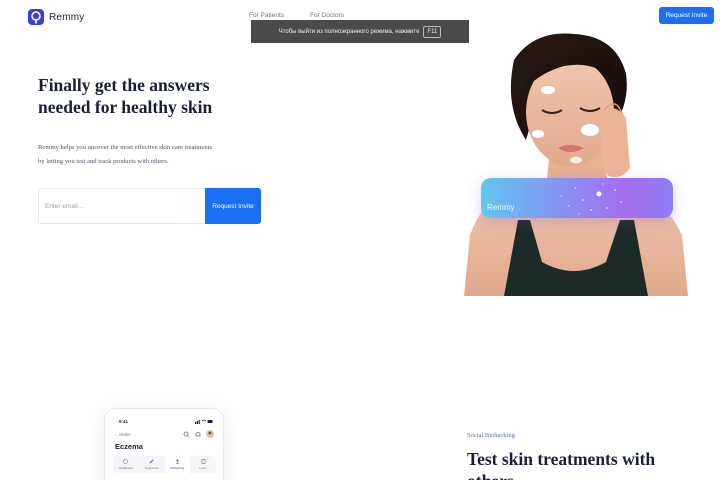 This screenshot has width=720, height=480. What do you see at coordinates (591, 199) in the screenshot?
I see `sparkle-pattern` at bounding box center [591, 199].